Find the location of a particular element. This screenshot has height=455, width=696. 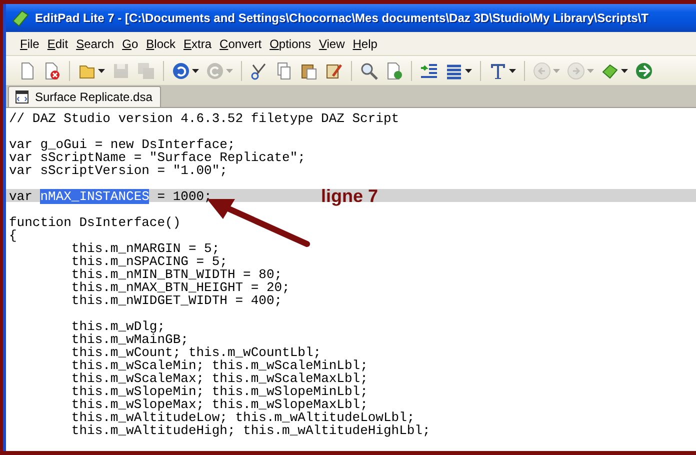

code-text: this.m_wDlg; is located at coordinates (118, 326).